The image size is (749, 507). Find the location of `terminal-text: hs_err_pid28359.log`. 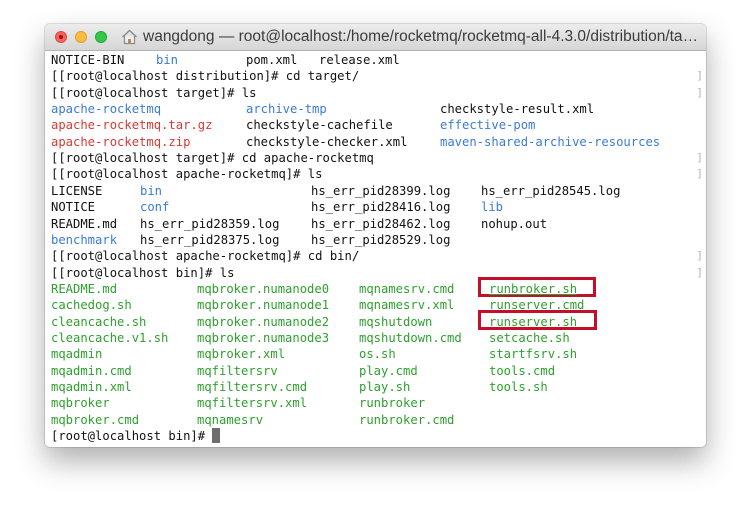

terminal-text: hs_err_pid28359.log is located at coordinates (210, 223).